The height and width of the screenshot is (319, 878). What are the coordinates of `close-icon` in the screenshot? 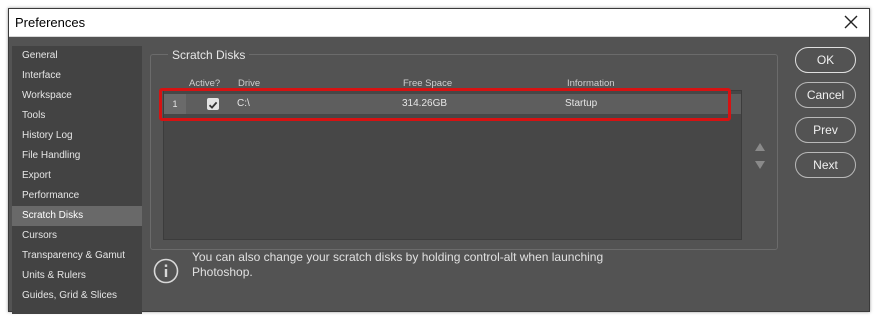 It's located at (851, 22).